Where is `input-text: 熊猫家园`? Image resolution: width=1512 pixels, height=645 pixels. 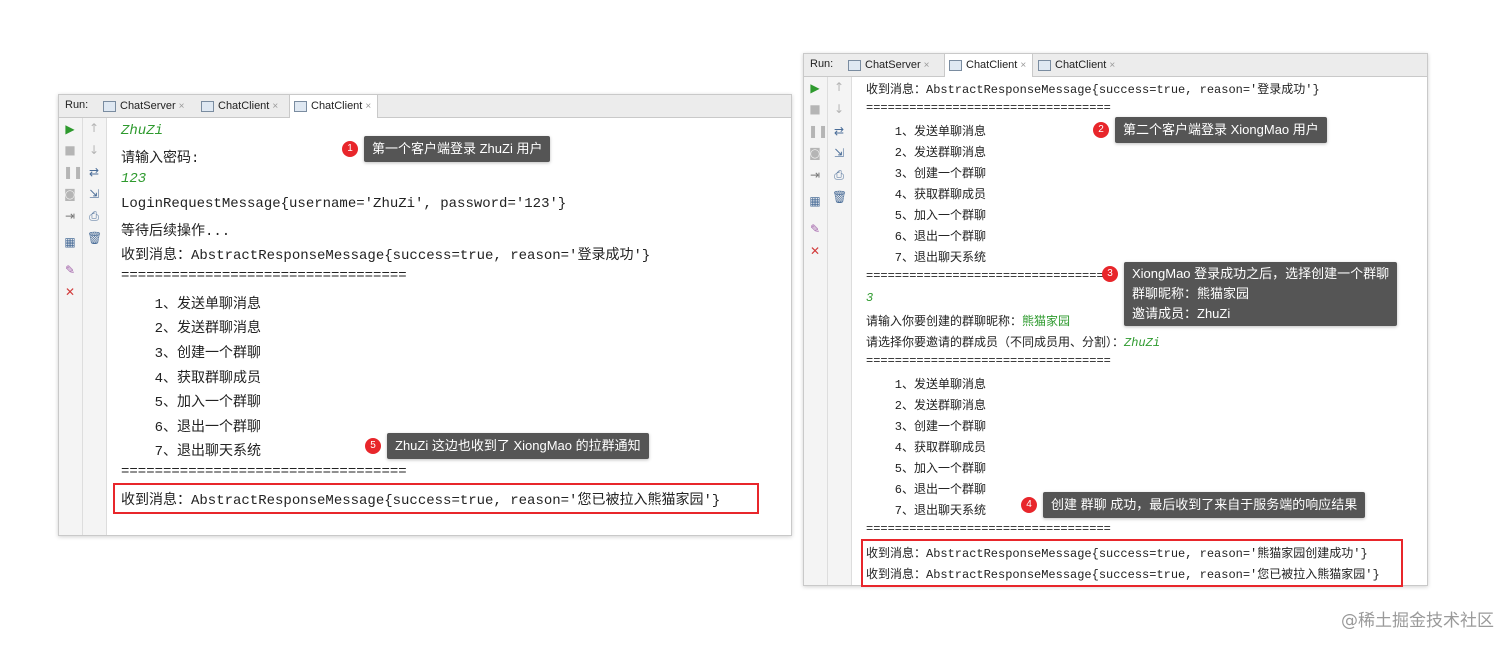
input-text: 熊猫家园 is located at coordinates (1046, 322).